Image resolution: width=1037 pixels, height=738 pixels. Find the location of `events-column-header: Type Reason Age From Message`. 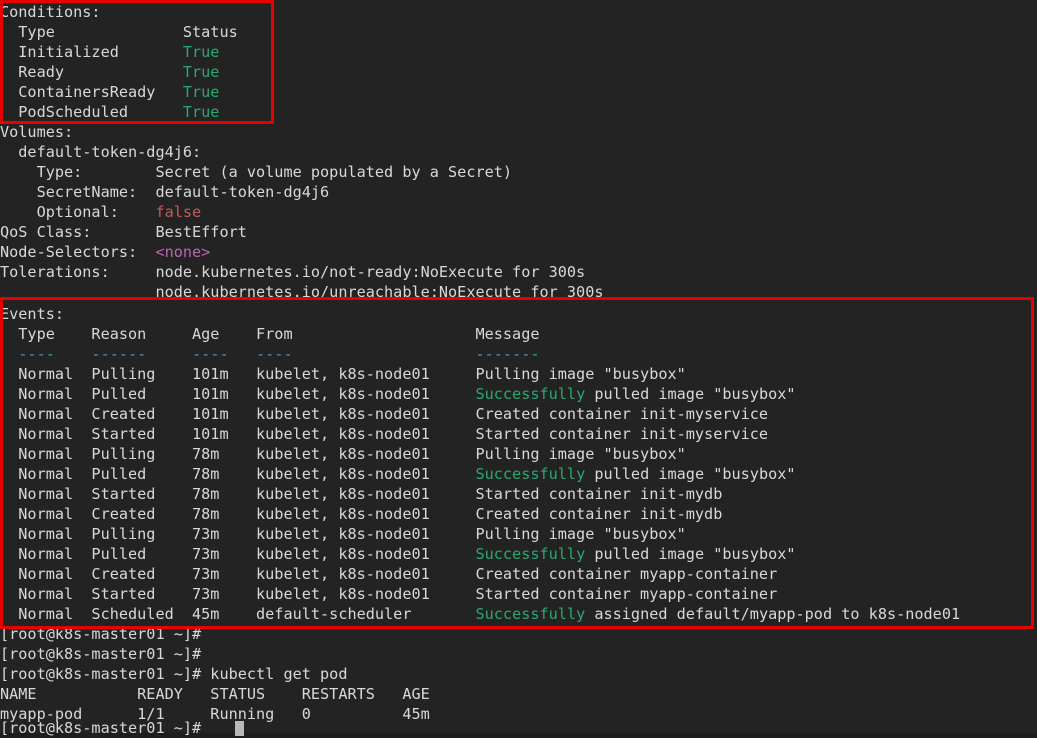

events-column-header: Type Reason Age From Message is located at coordinates (270, 334).